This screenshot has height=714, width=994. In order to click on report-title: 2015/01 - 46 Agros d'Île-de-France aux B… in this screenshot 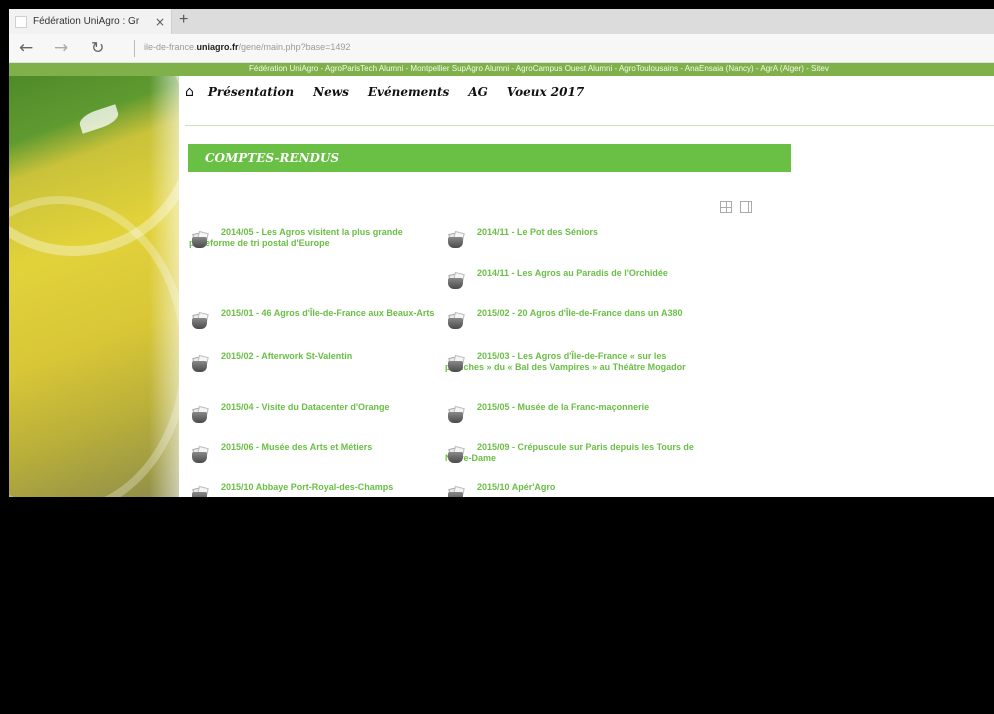, I will do `click(314, 313)`.